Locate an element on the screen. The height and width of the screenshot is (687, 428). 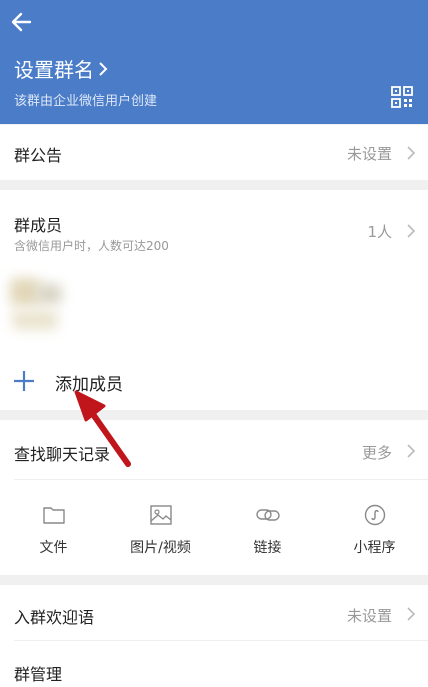
group-management-row: 群管理 is located at coordinates (214, 664).